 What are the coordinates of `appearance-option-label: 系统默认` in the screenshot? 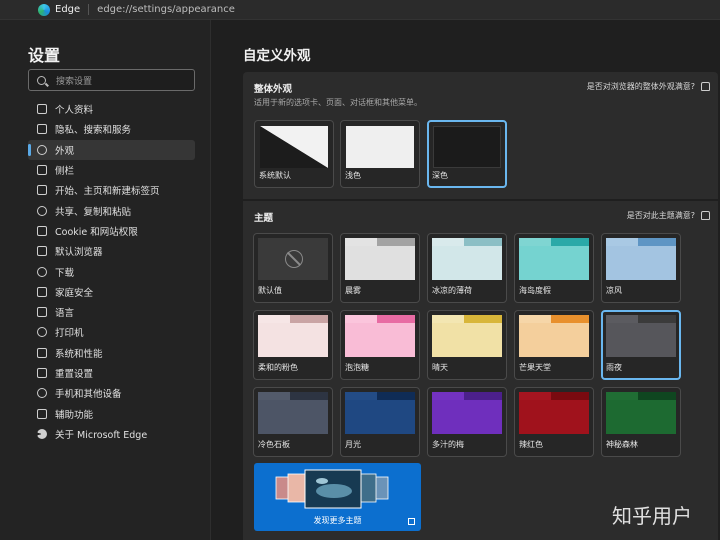 It's located at (275, 175).